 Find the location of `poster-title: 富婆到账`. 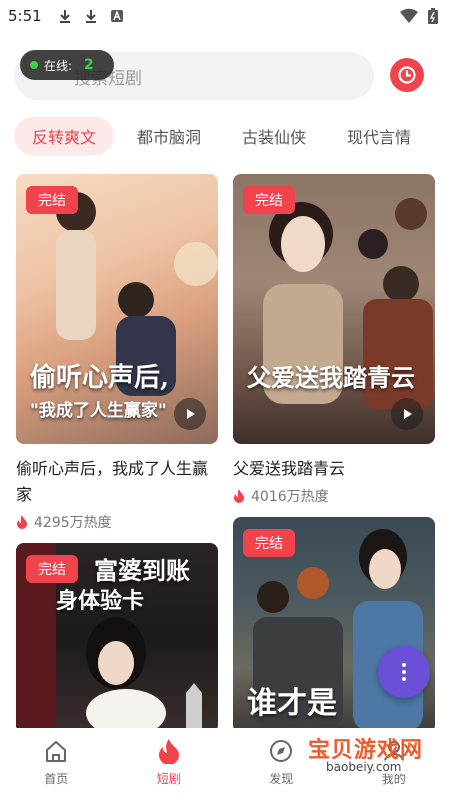

poster-title: 富婆到账 is located at coordinates (142, 570).